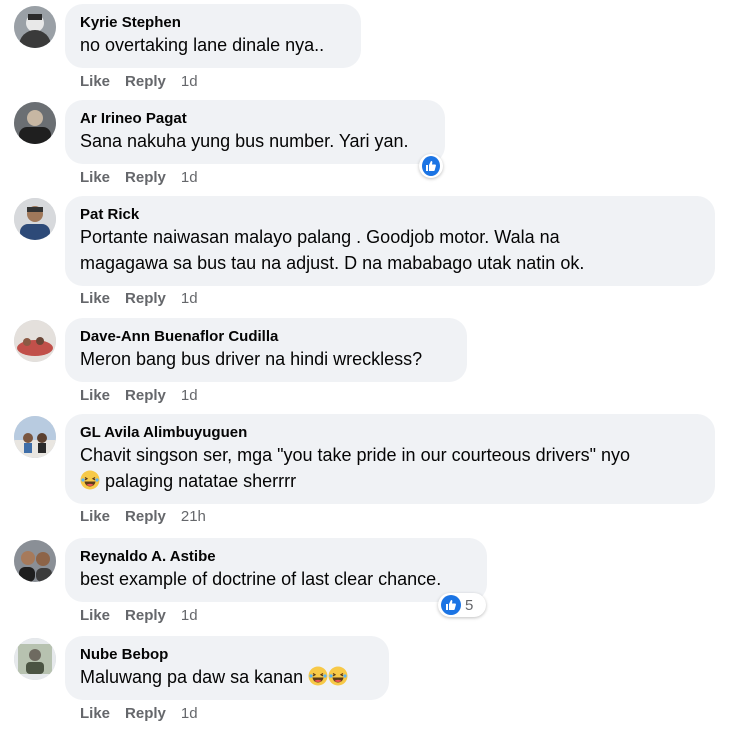 This screenshot has width=750, height=731. What do you see at coordinates (227, 654) in the screenshot?
I see `comment-author: Nube Bebop` at bounding box center [227, 654].